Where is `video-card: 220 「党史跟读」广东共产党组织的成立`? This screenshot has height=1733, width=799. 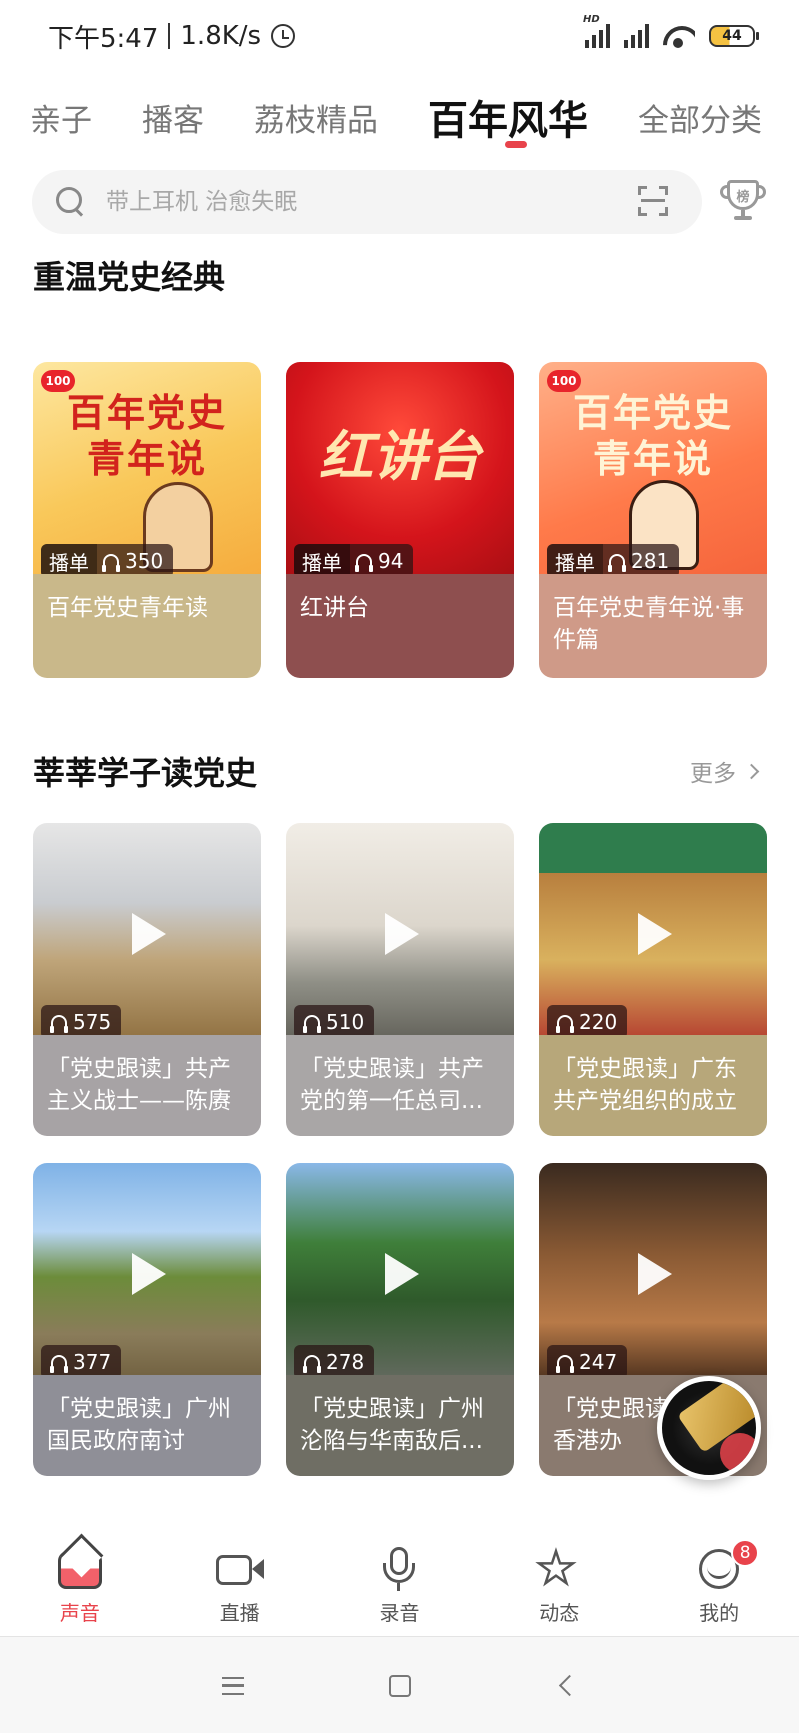
video-card: 220 「党史跟读」广东共产党组织的成立 is located at coordinates (653, 979).